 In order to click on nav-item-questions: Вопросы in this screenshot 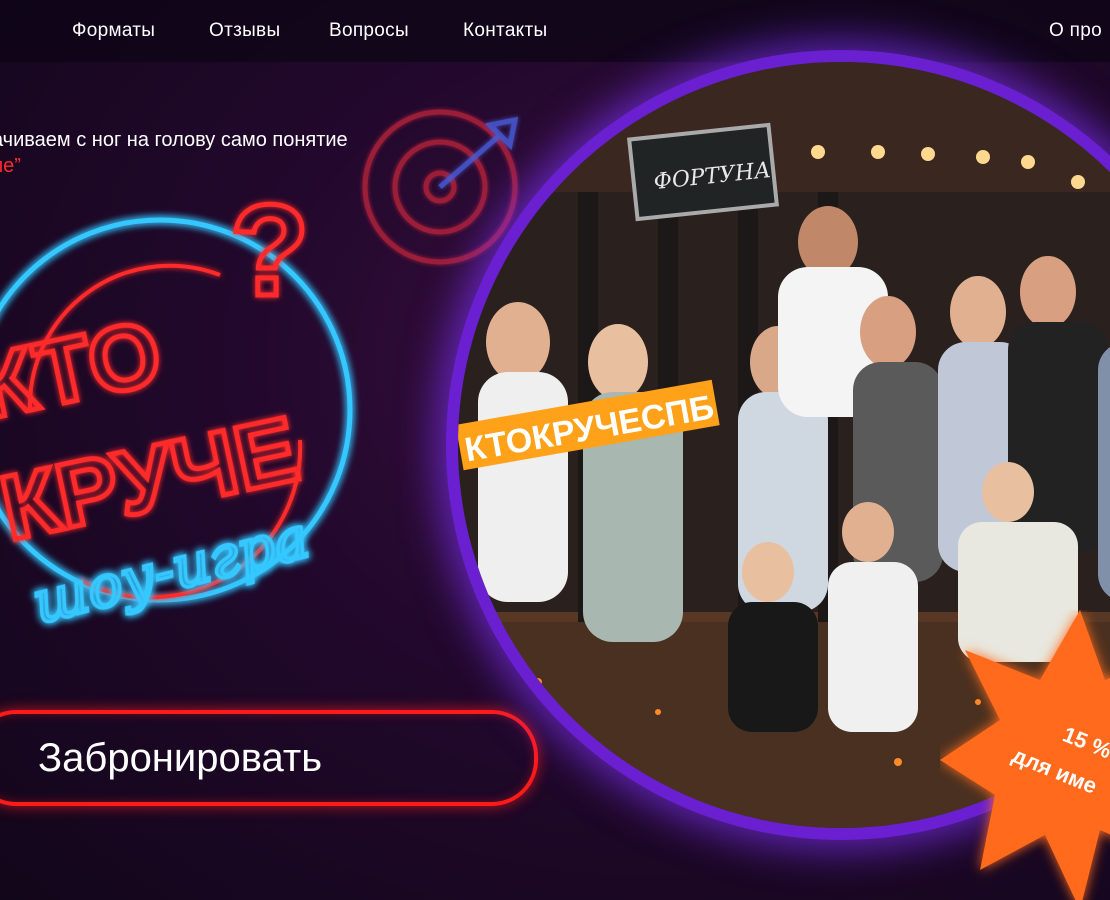, I will do `click(369, 31)`.